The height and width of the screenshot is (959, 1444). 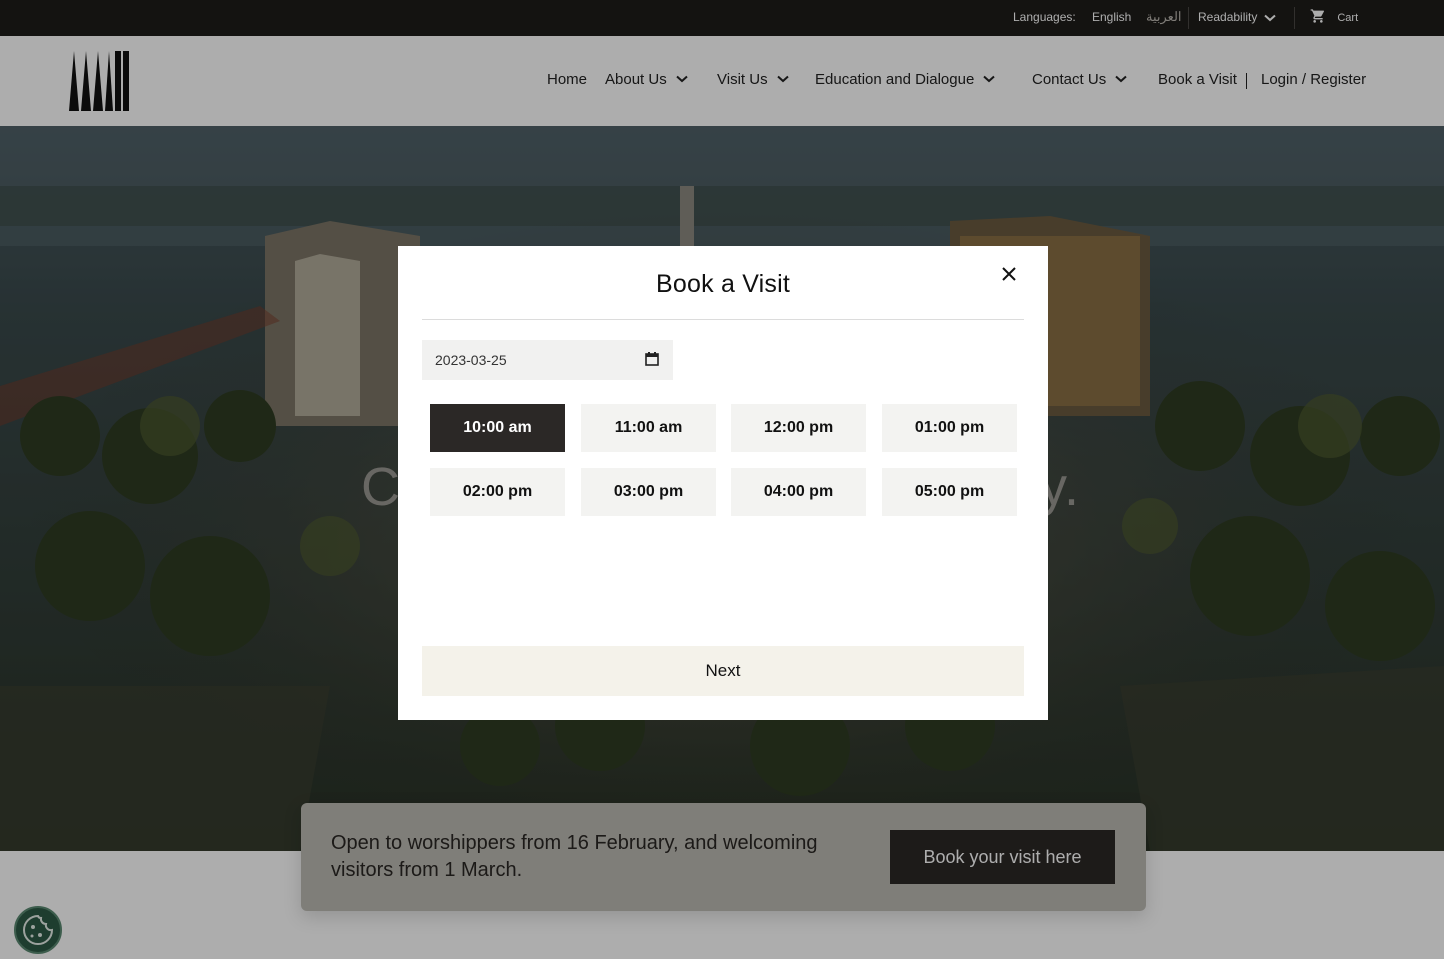 I want to click on time-slot-button: 12:00 pm, so click(x=798, y=428).